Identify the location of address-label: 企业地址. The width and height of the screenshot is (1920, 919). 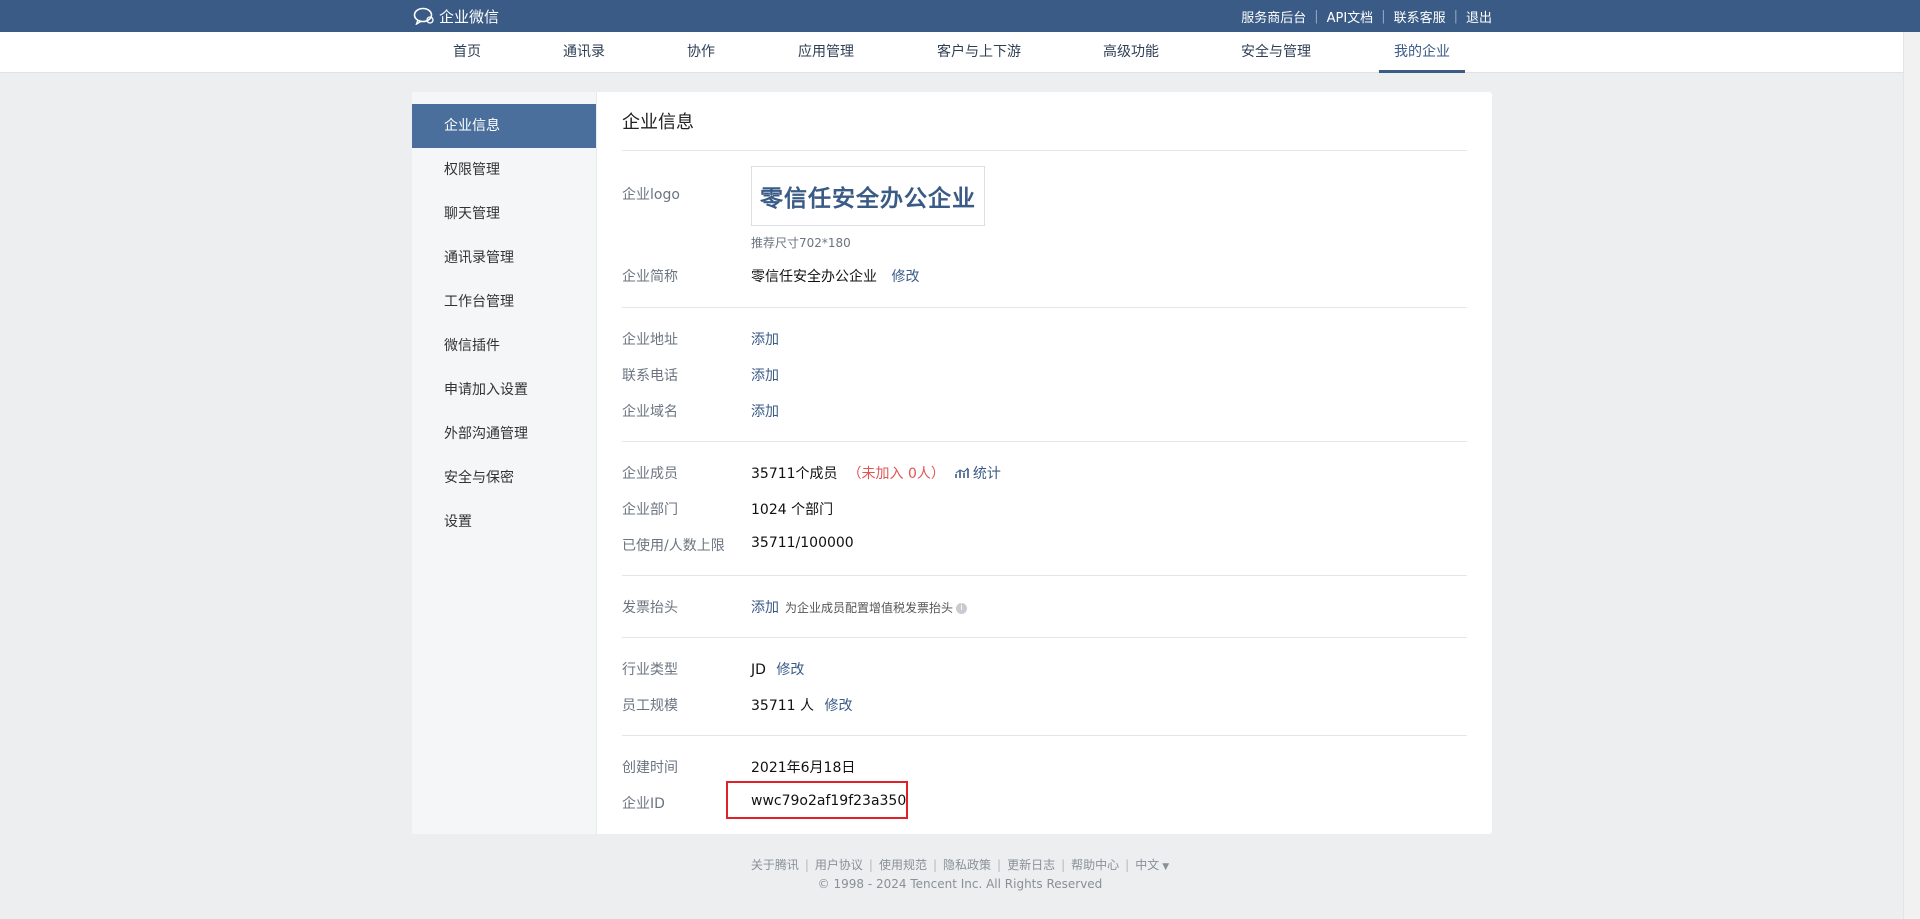
(650, 340).